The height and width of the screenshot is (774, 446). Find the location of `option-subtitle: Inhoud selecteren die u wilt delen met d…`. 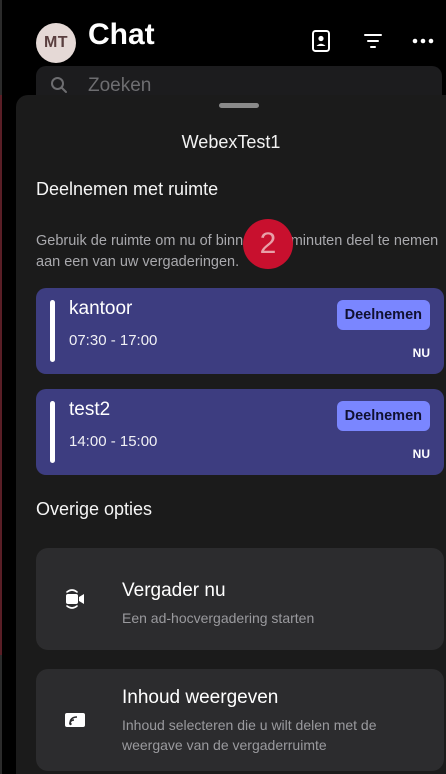

option-subtitle: Inhoud selecteren die u wilt delen met d… is located at coordinates (249, 735).